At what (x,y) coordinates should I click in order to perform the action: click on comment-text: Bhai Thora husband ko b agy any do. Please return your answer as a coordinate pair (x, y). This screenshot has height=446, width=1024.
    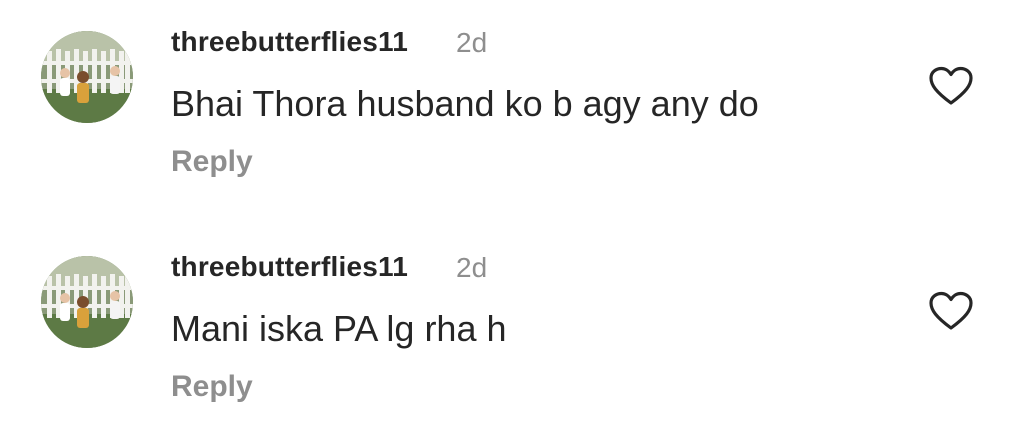
    Looking at the image, I should click on (465, 103).